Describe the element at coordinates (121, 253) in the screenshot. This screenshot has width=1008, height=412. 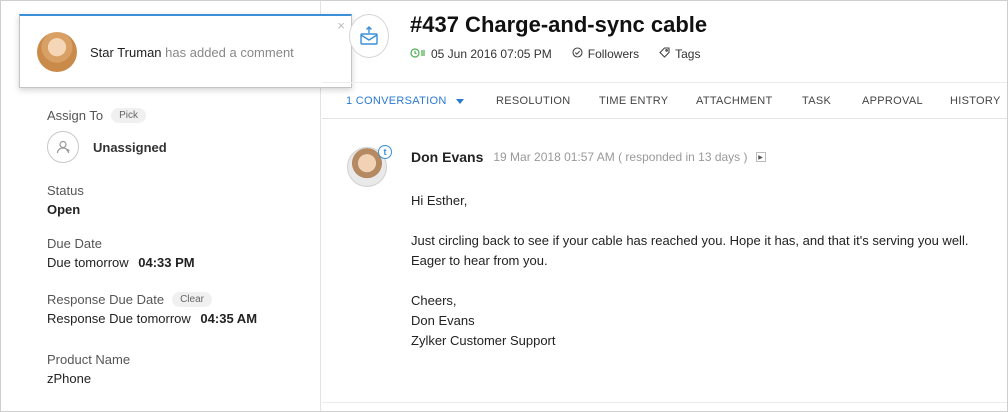
I see `due-date-field: Due Date Due tomorrow 04:33 PM` at that location.